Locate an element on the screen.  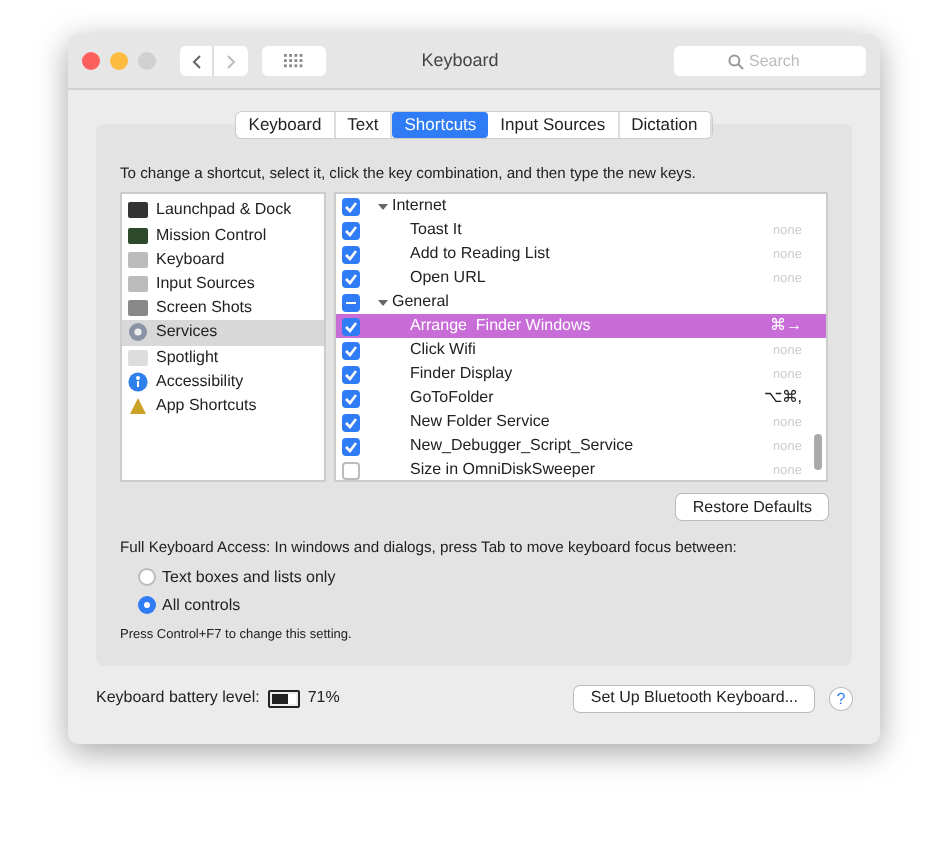
shortcut-row: Internet is located at coordinates (581, 206).